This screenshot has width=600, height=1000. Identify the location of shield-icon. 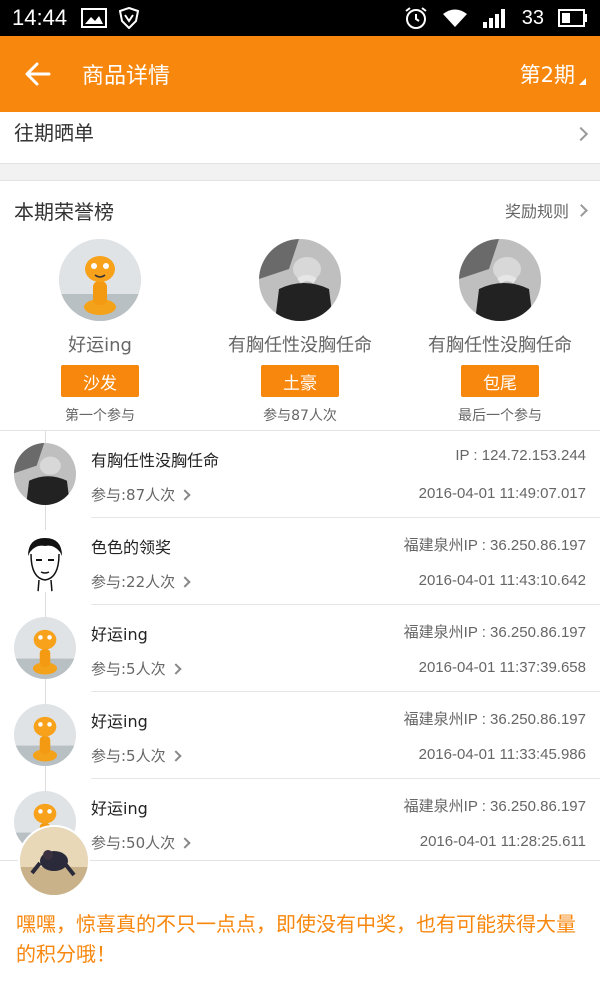
(129, 18).